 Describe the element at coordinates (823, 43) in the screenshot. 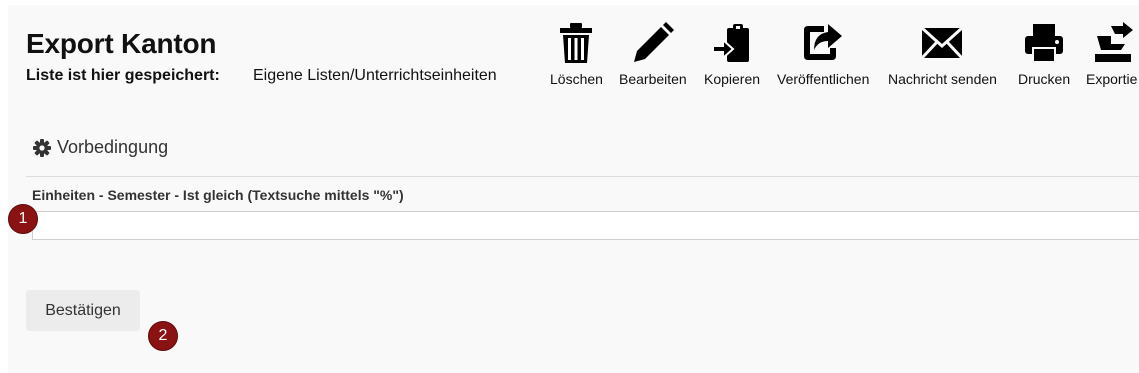

I see `share-icon` at that location.